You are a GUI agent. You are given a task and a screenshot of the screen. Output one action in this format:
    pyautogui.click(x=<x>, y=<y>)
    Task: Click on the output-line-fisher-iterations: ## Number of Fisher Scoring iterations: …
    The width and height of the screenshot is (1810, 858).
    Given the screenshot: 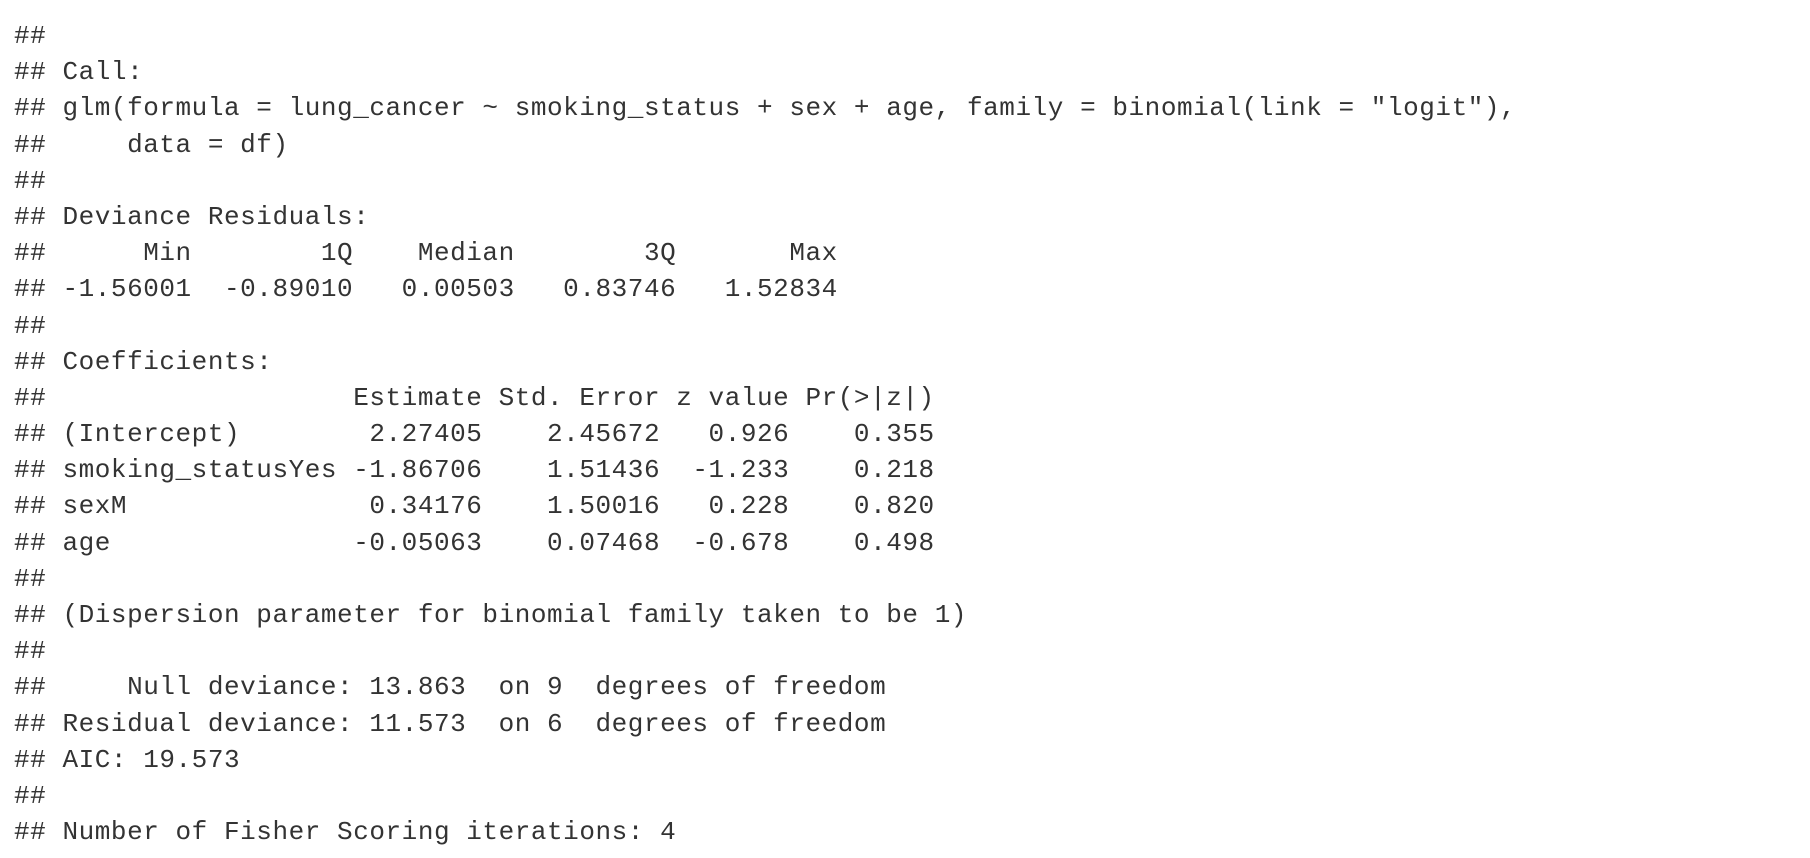 What is the action you would take?
    pyautogui.click(x=345, y=832)
    